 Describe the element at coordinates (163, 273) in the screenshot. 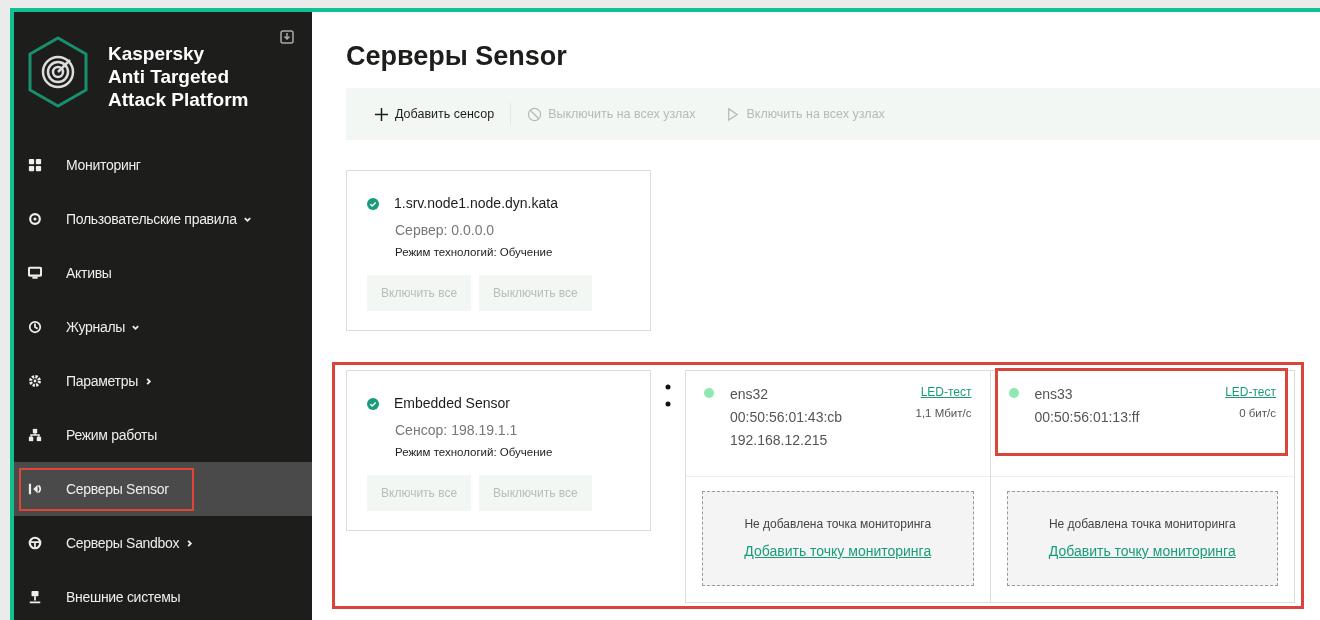

I see `nav-item: Активы` at that location.